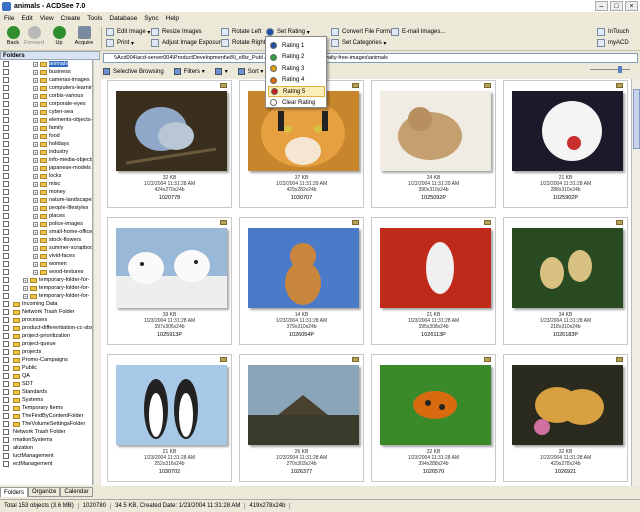 Image resolution: width=640 pixels, height=512 pixels. Describe the element at coordinates (120, 43) in the screenshot. I see `print-button: Print ▾` at that location.